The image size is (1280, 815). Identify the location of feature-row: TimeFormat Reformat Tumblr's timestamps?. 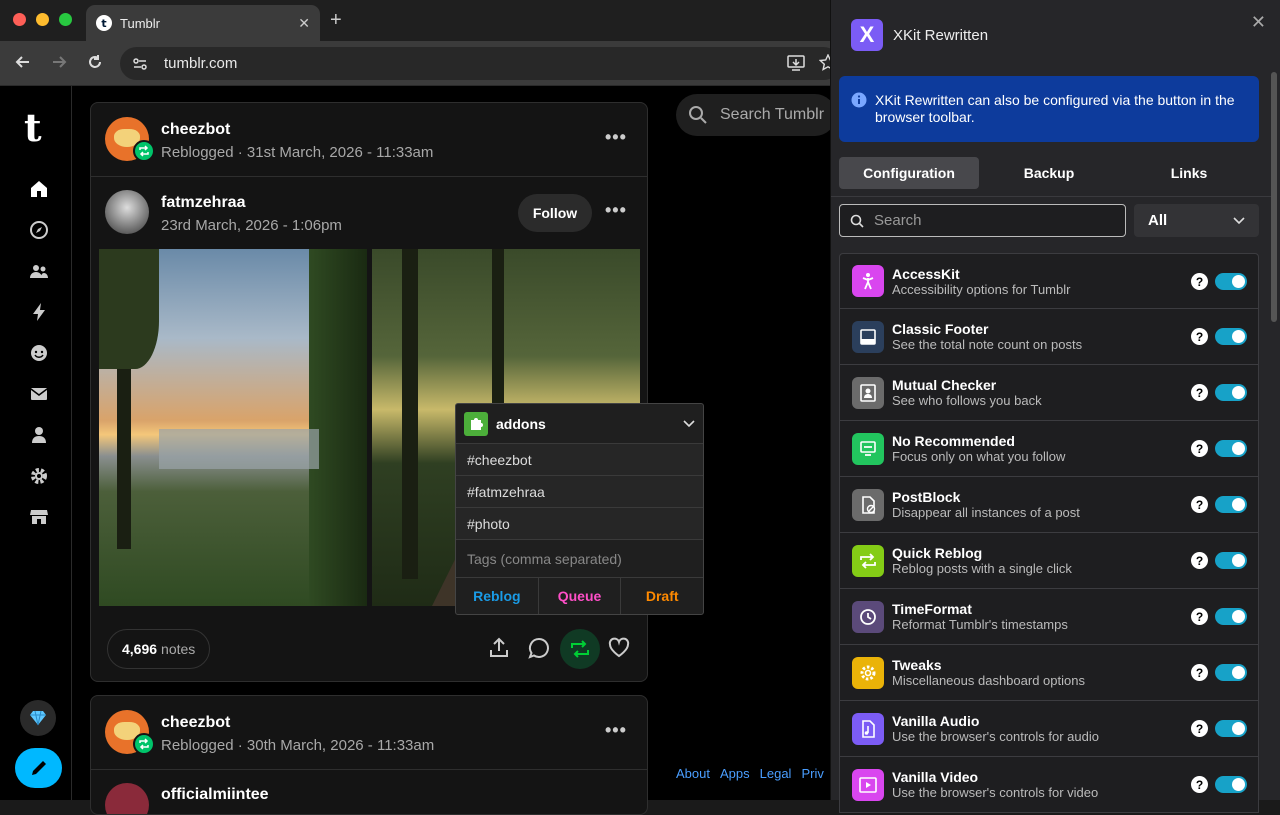
(1049, 617).